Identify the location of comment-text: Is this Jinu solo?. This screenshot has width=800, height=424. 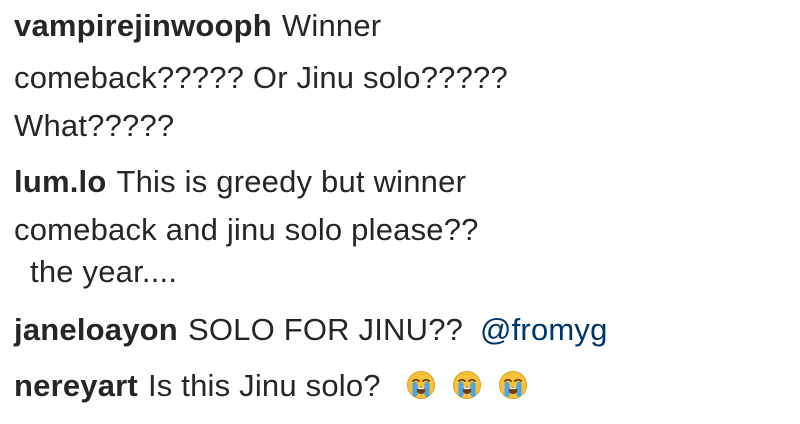
(264, 385).